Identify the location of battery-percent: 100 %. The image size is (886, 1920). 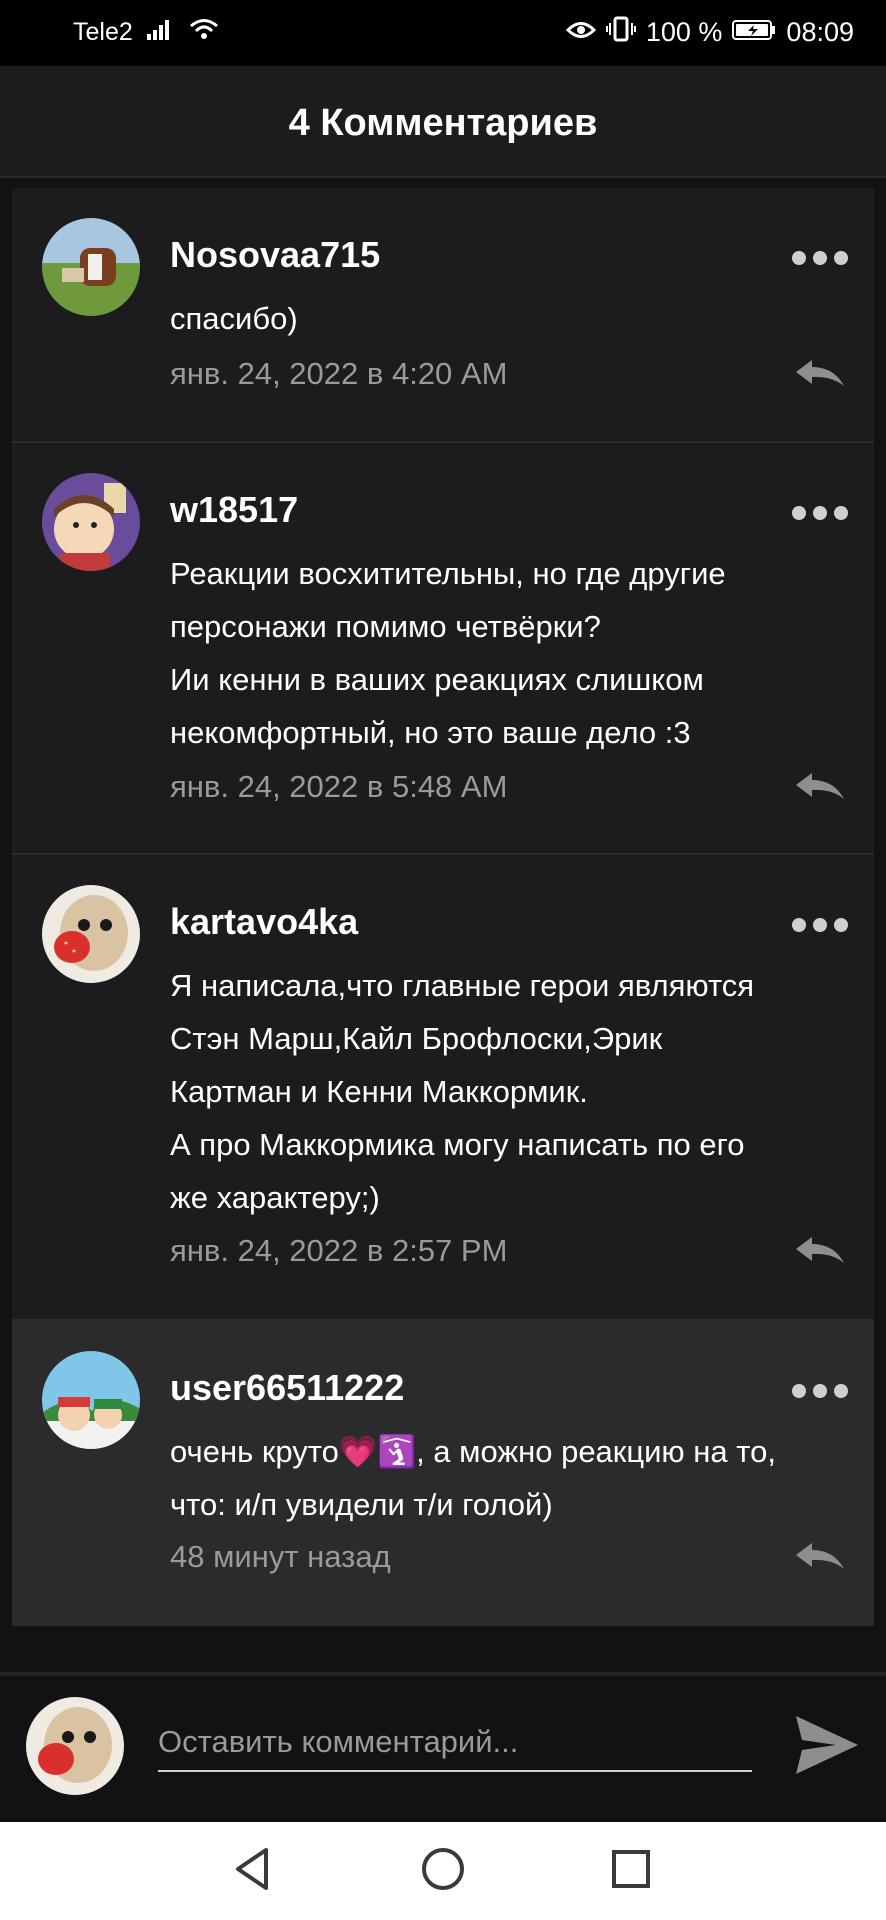
(684, 32).